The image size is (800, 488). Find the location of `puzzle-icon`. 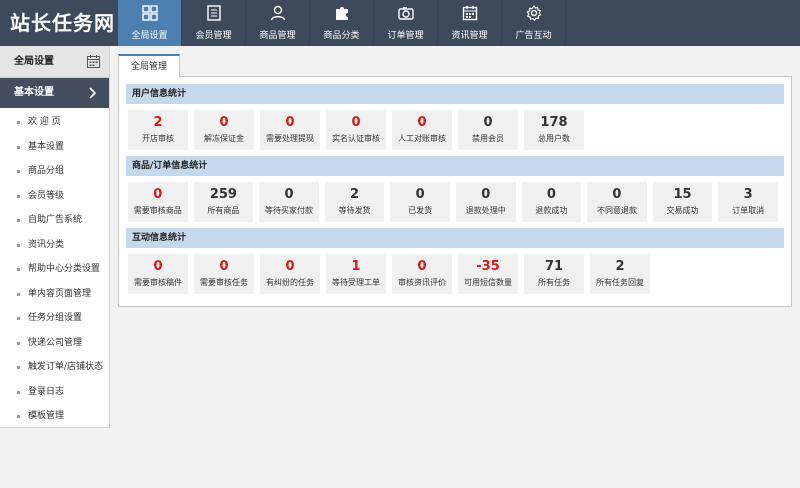

puzzle-icon is located at coordinates (342, 16).